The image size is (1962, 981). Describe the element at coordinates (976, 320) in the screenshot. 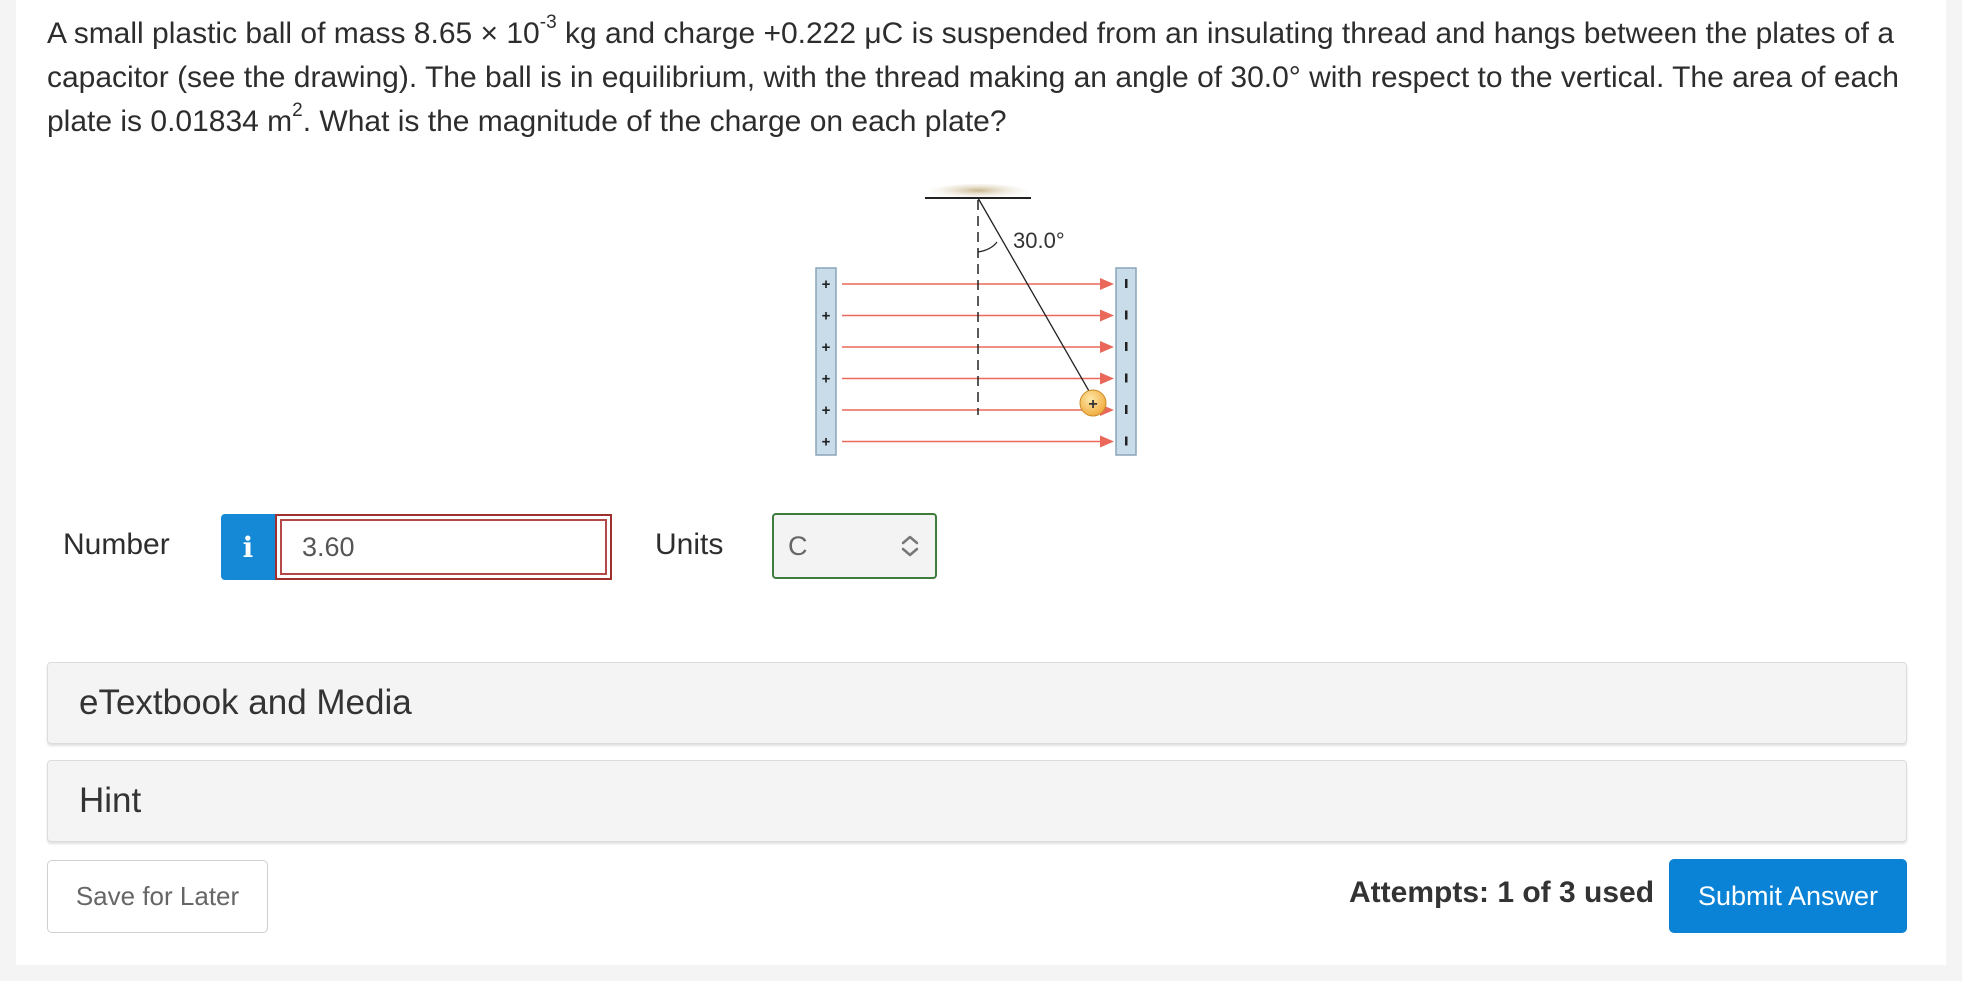

I see `capacitor-diagram: + + + + + + 30.0° +` at that location.